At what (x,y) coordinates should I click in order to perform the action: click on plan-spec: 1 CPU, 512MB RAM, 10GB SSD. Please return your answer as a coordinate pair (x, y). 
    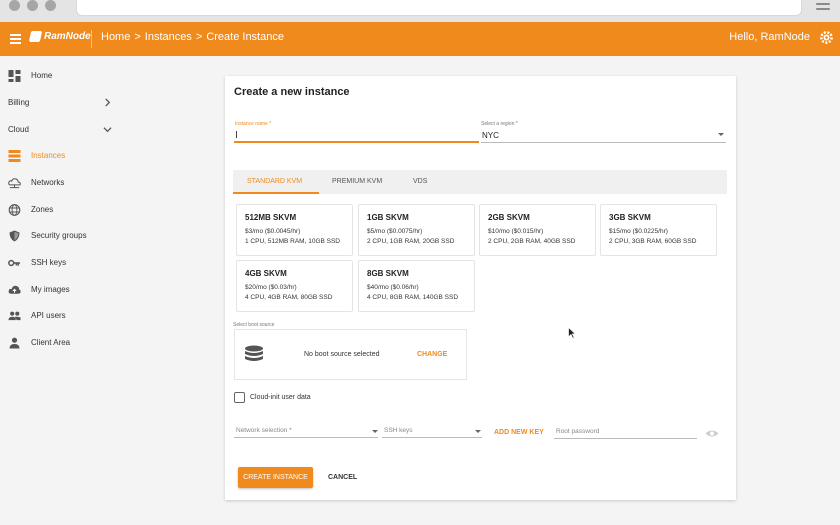
    Looking at the image, I should click on (293, 241).